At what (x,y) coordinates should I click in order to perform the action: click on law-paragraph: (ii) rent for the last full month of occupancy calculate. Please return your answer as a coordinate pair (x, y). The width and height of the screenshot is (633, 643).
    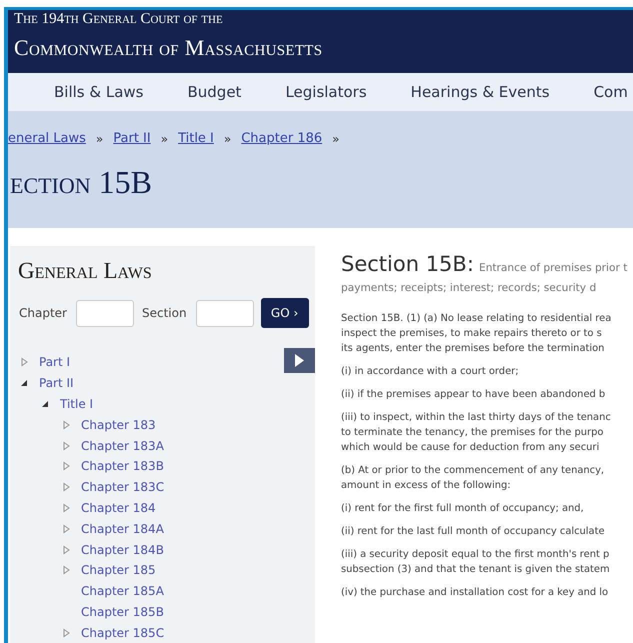
    Looking at the image, I should click on (473, 532).